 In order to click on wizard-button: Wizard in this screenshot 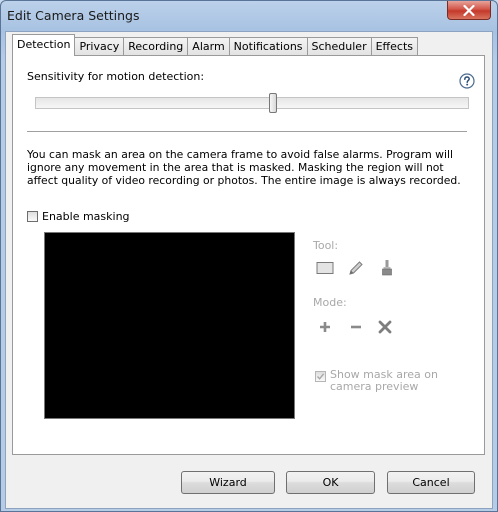, I will do `click(228, 482)`.